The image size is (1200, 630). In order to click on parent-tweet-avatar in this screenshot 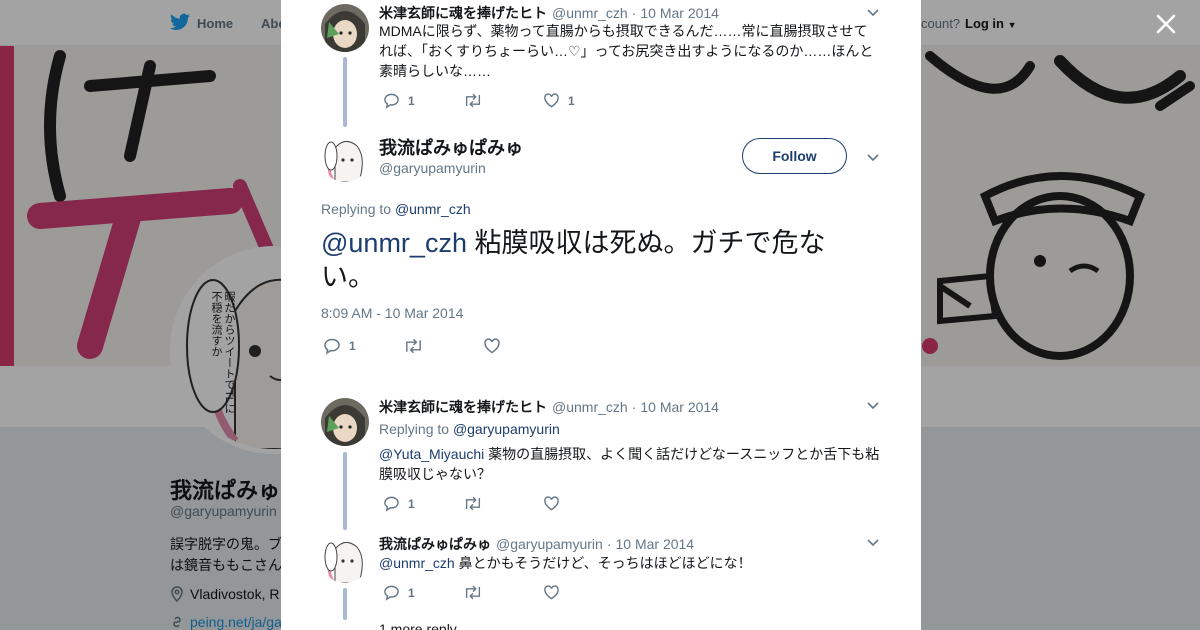, I will do `click(345, 28)`.